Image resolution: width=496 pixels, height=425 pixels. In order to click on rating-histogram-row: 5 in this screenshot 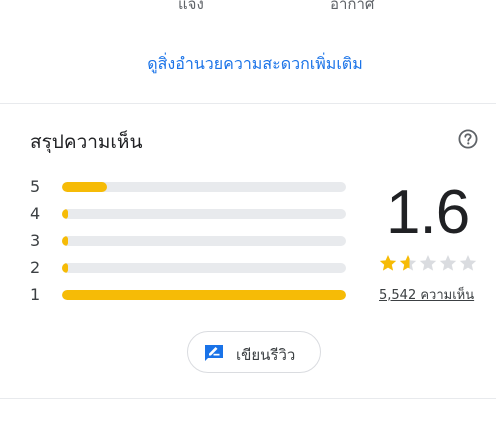, I will do `click(190, 187)`.